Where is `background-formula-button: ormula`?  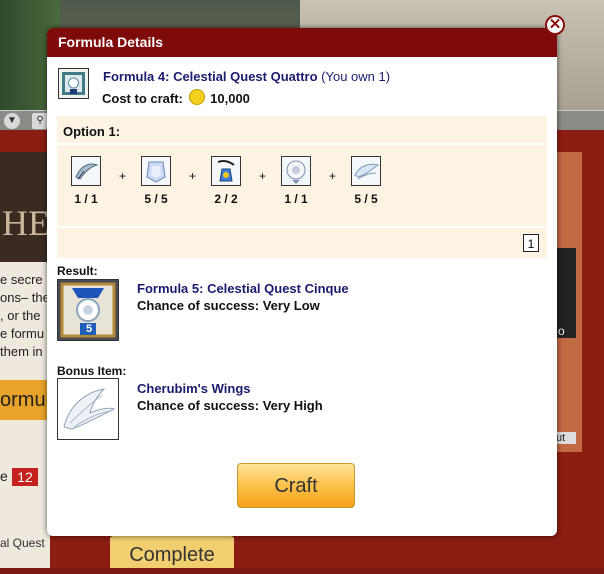
background-formula-button: ormula is located at coordinates (25, 400).